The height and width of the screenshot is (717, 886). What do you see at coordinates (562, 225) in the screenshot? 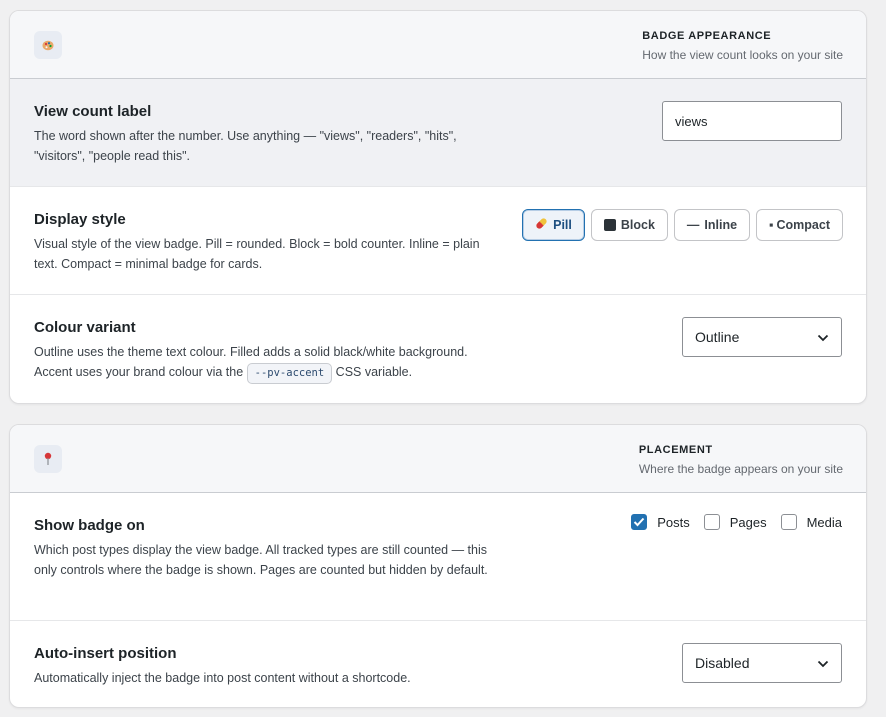
I see `style-option-label: Pill` at bounding box center [562, 225].